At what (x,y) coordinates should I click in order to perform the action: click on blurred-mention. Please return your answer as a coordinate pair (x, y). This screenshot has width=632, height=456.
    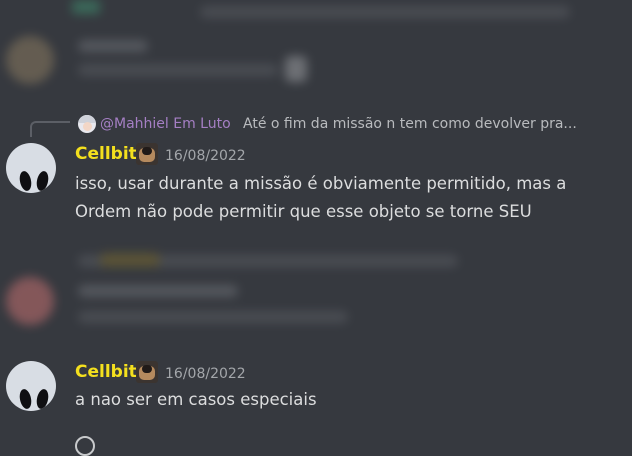
    Looking at the image, I should click on (130, 260).